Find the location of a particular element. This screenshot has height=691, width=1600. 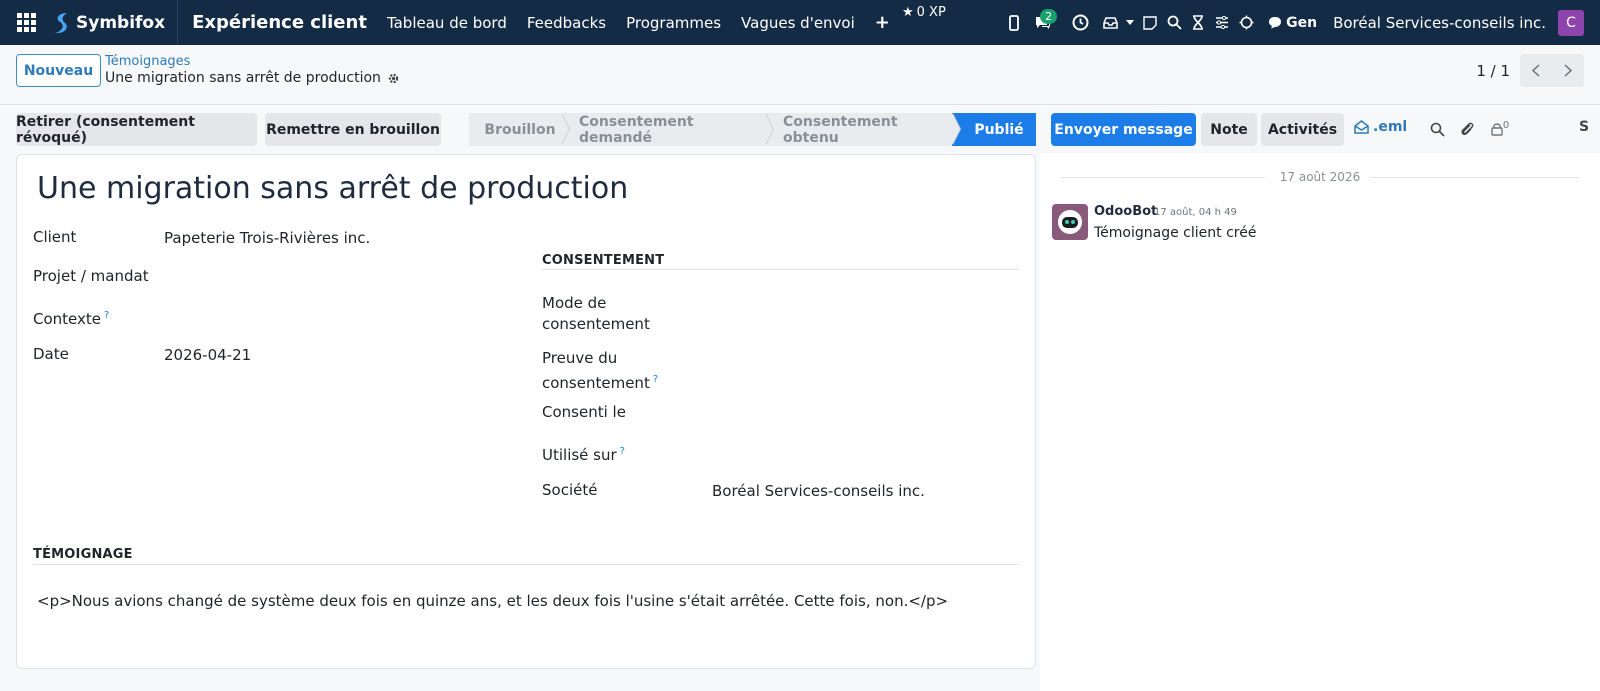

gen-label: Gen is located at coordinates (1302, 22).